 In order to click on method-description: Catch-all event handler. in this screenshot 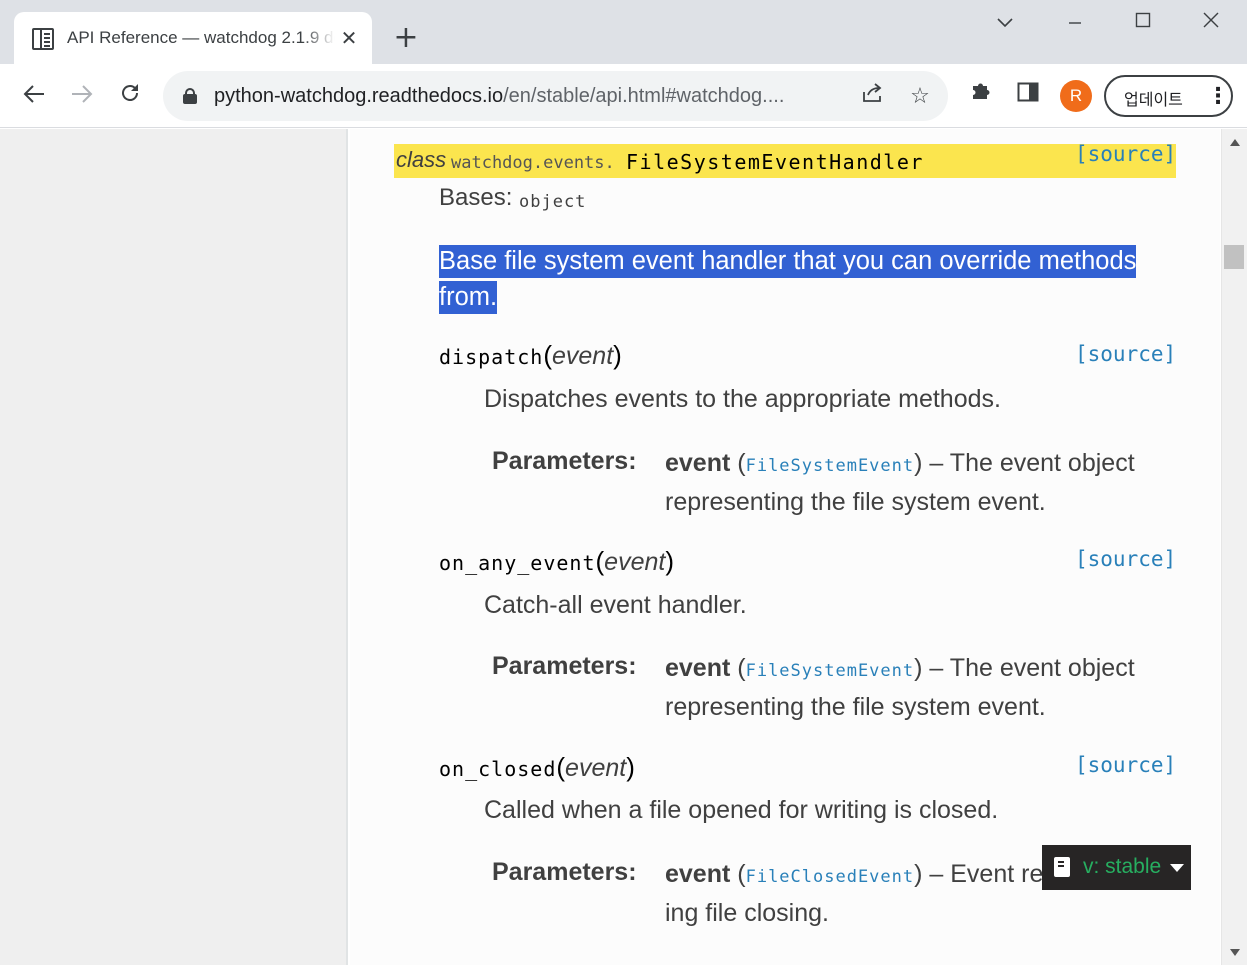, I will do `click(615, 605)`.